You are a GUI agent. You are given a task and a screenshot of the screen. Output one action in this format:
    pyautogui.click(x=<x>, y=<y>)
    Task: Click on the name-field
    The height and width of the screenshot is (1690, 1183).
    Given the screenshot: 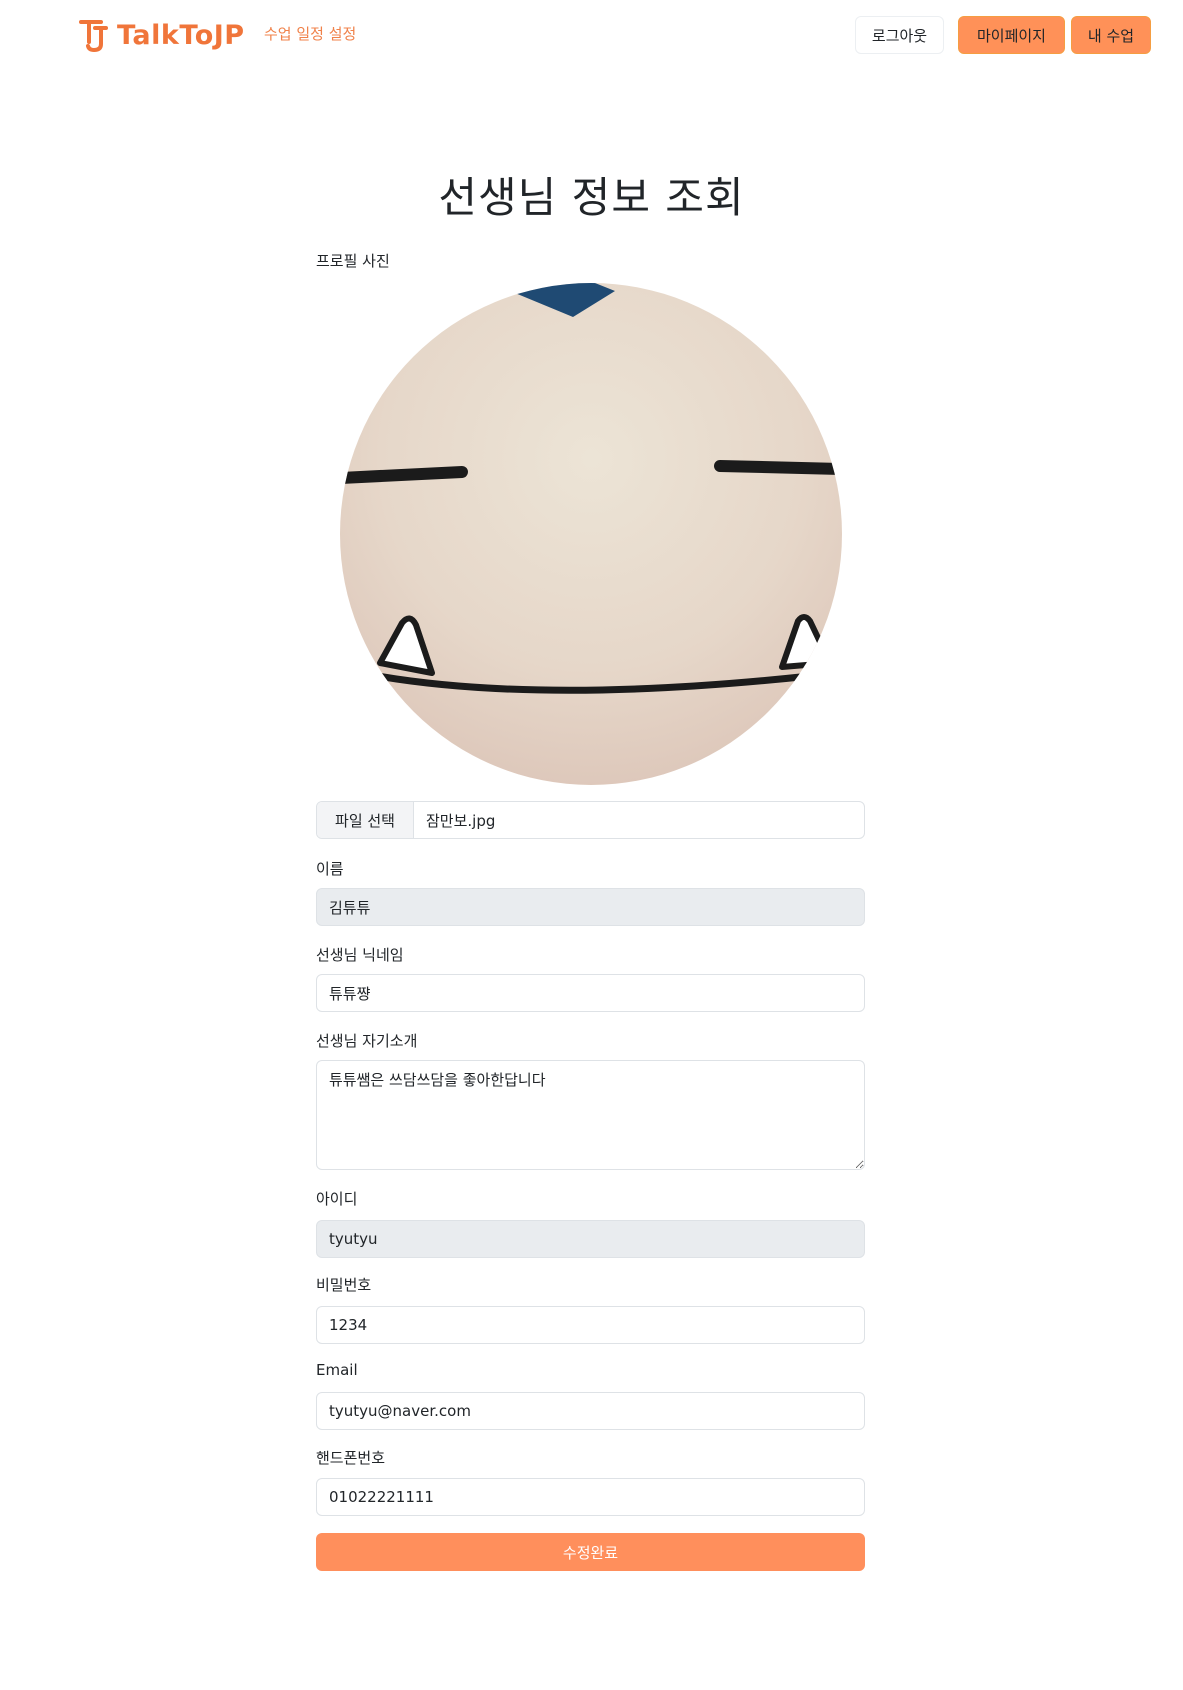 What is the action you would take?
    pyautogui.click(x=590, y=907)
    